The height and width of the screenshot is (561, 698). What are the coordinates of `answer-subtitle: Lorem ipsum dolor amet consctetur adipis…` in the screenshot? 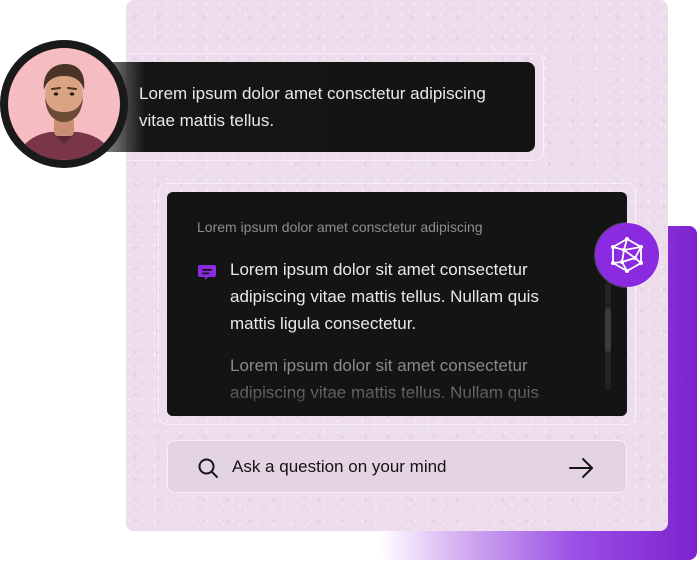 It's located at (340, 227).